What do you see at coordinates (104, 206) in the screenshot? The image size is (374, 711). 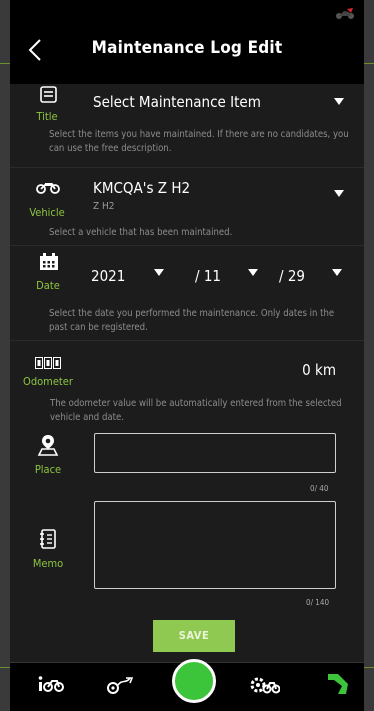 I see `vehicle-model: Z H2` at bounding box center [104, 206].